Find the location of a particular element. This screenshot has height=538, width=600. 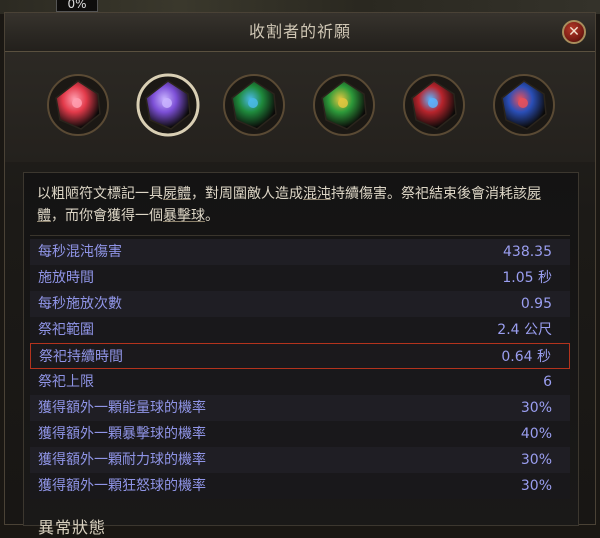

keyword-chaos: 混沌 is located at coordinates (317, 194).